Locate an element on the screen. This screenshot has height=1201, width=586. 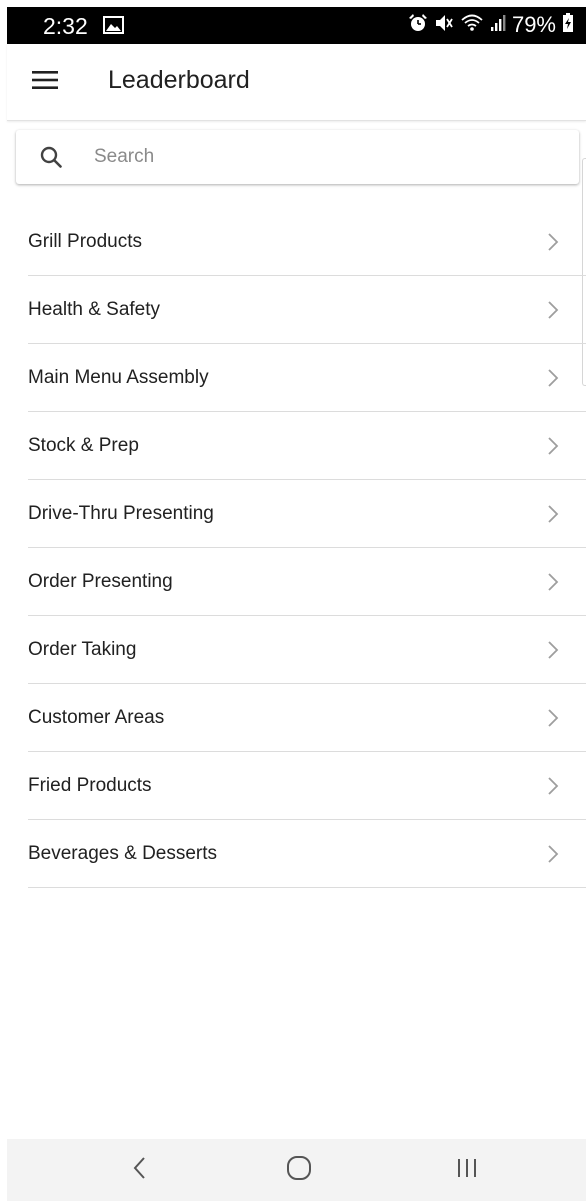
recent-apps-button is located at coordinates (467, 1170).